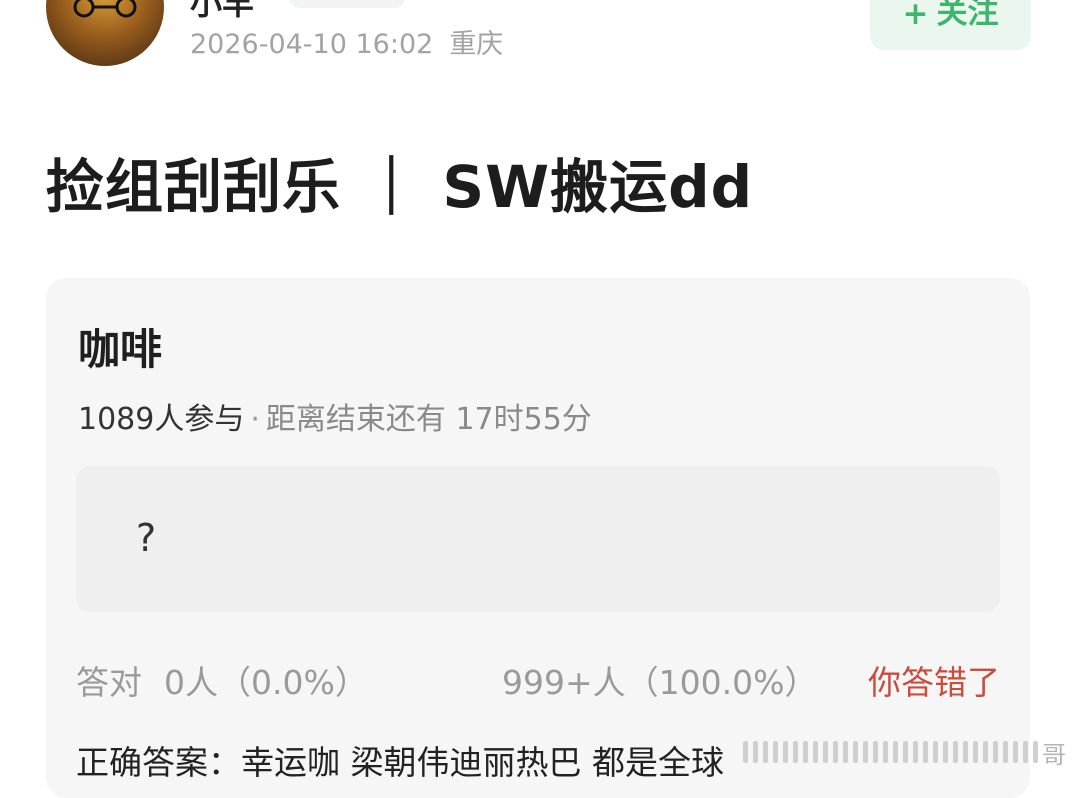 This screenshot has width=1076, height=798. Describe the element at coordinates (890, 752) in the screenshot. I see `watermark-bars` at that location.